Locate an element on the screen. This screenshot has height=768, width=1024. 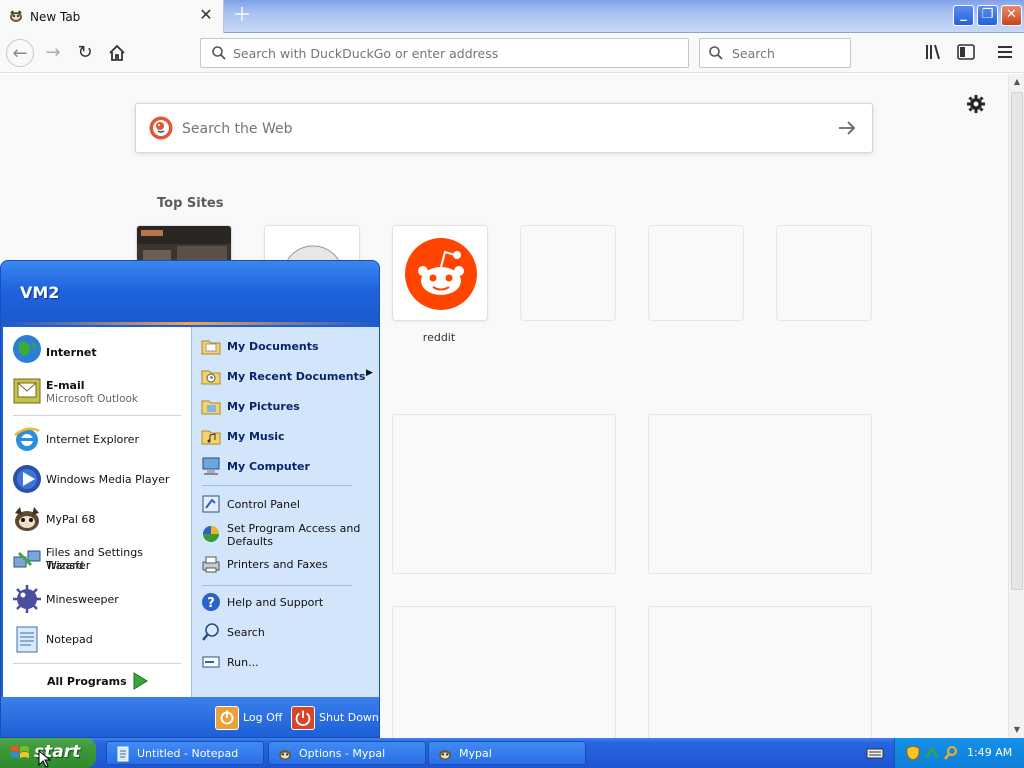
log-off-button: Log Off is located at coordinates (250, 718).